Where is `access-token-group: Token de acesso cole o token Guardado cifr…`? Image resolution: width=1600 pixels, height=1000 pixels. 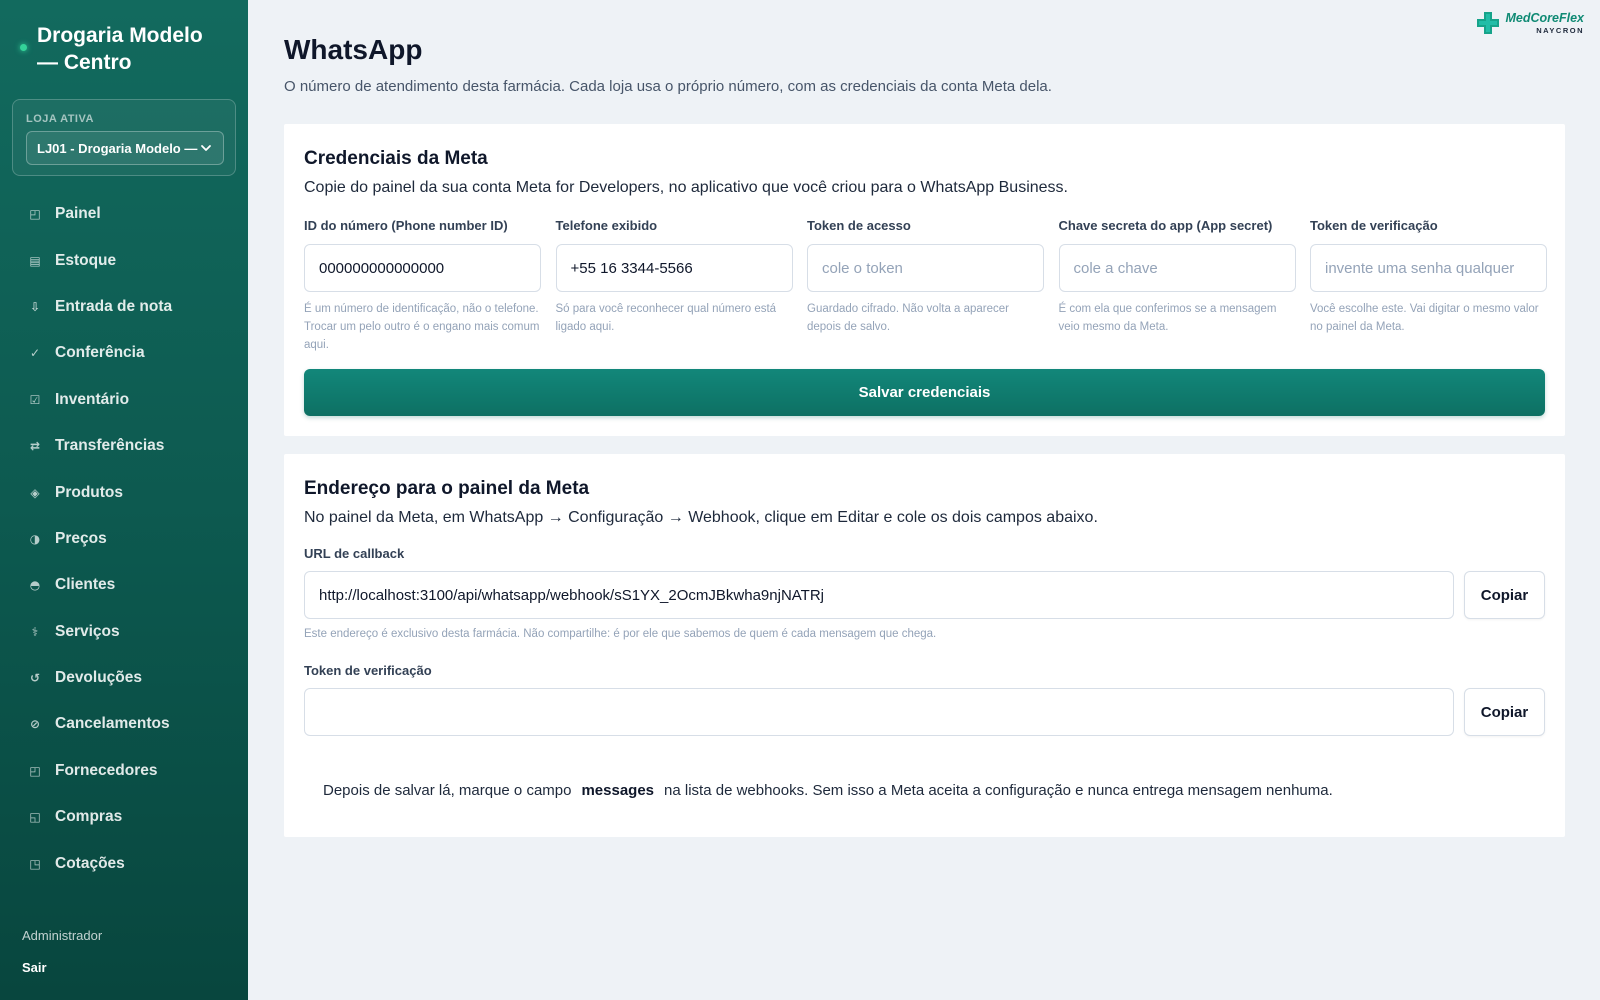 access-token-group: Token de acesso cole o token Guardado cifr… is located at coordinates (925, 277).